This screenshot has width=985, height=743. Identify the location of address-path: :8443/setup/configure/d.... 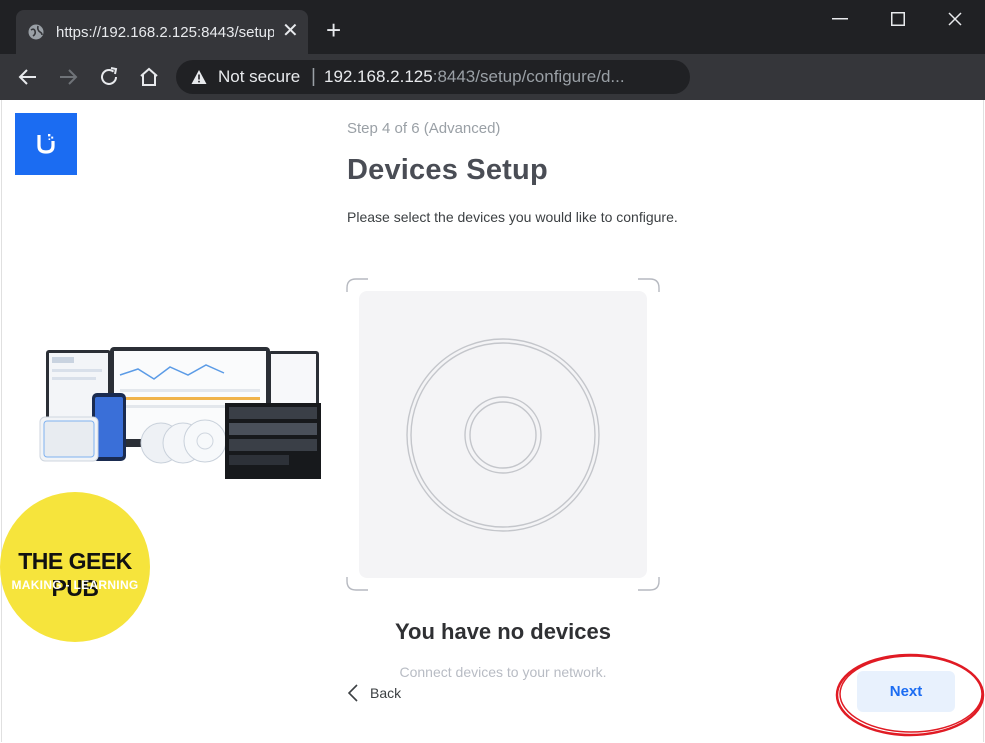
(528, 76).